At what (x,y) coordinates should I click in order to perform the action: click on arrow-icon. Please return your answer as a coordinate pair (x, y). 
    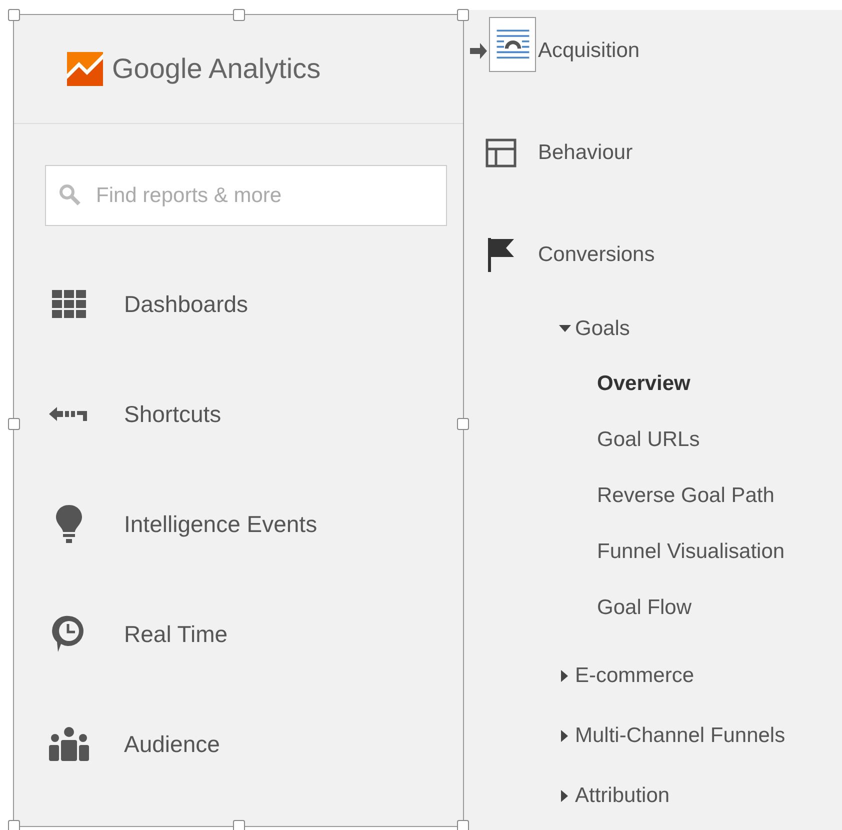
    Looking at the image, I should click on (69, 414).